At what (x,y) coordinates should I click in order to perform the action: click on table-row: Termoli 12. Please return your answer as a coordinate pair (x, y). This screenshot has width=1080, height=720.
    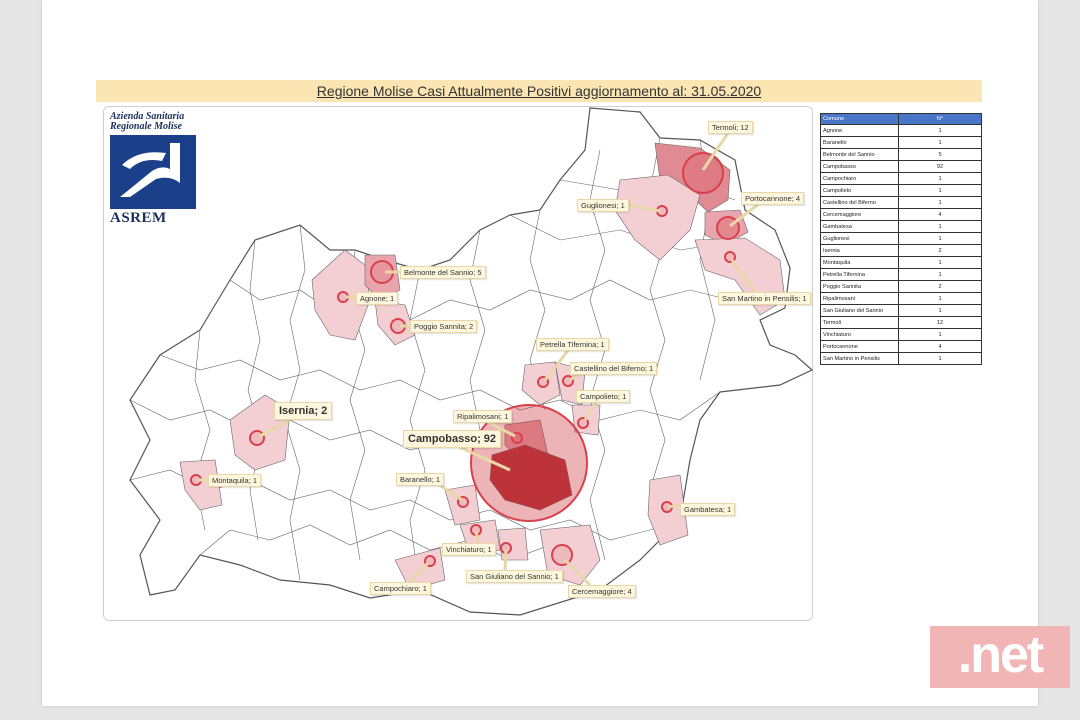
    Looking at the image, I should click on (901, 322).